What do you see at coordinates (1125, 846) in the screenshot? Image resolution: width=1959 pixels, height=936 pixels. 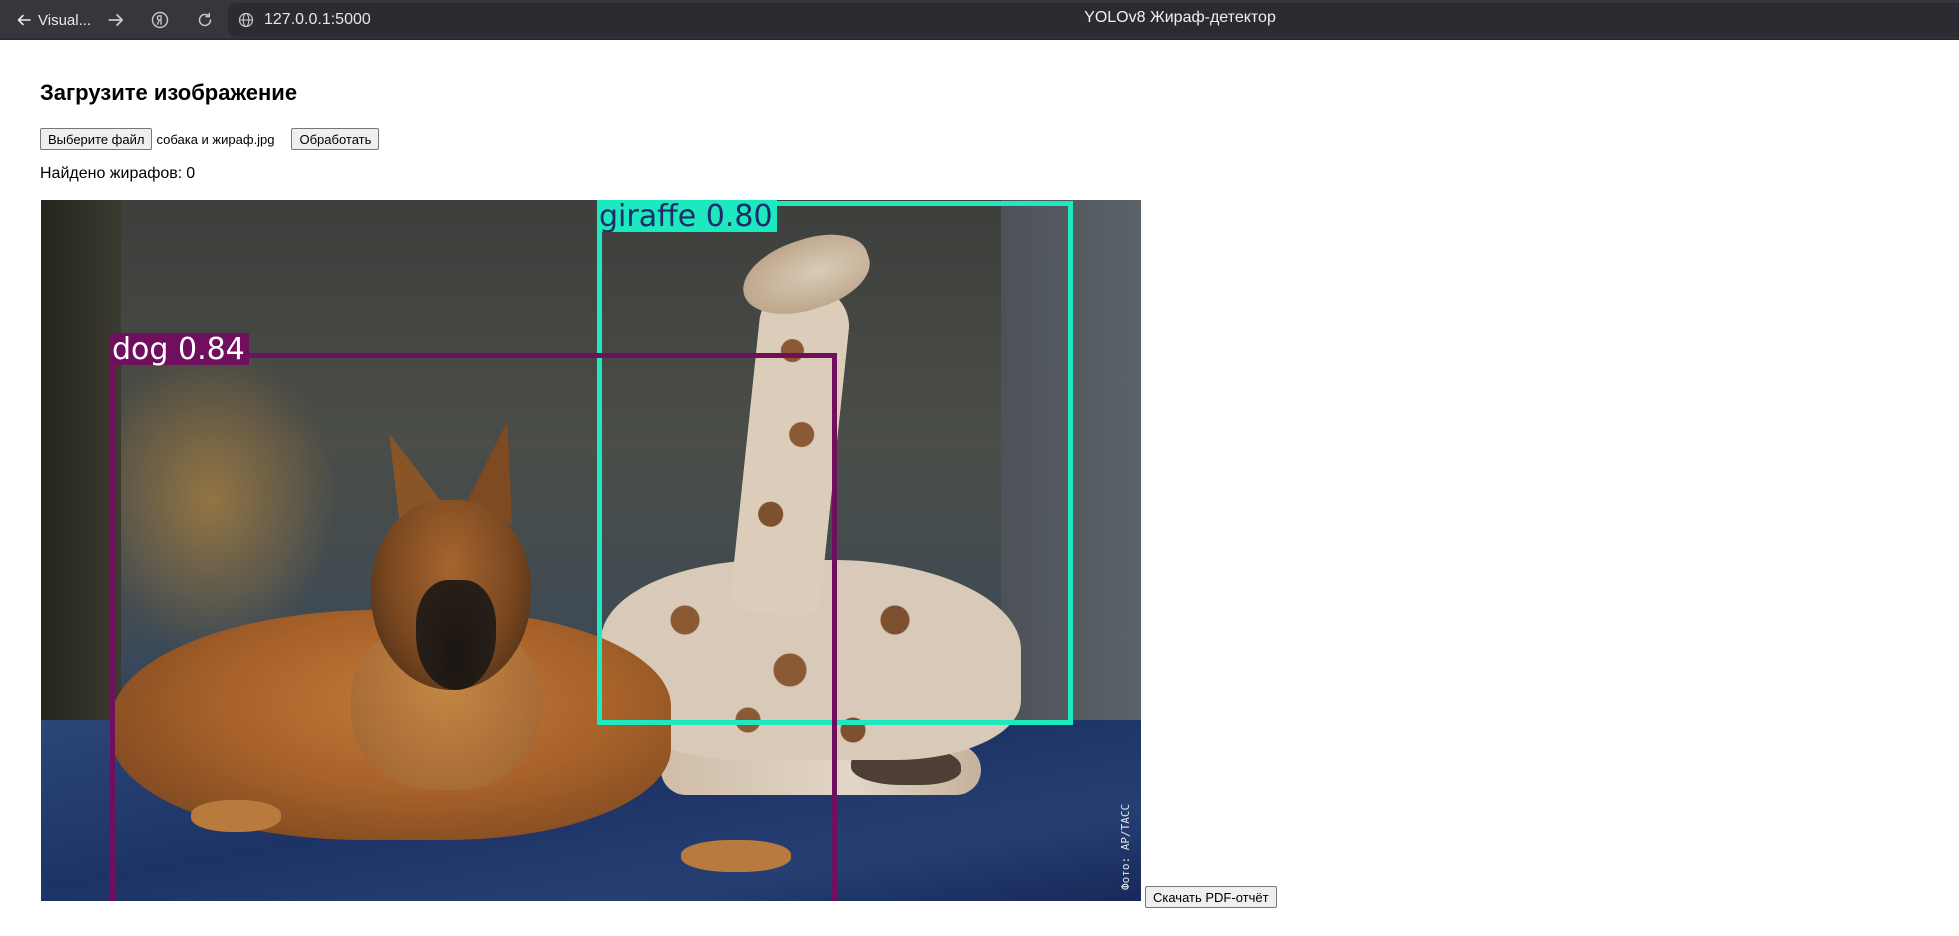 I see `photo-credit: Фото: AP/ТАСС` at bounding box center [1125, 846].